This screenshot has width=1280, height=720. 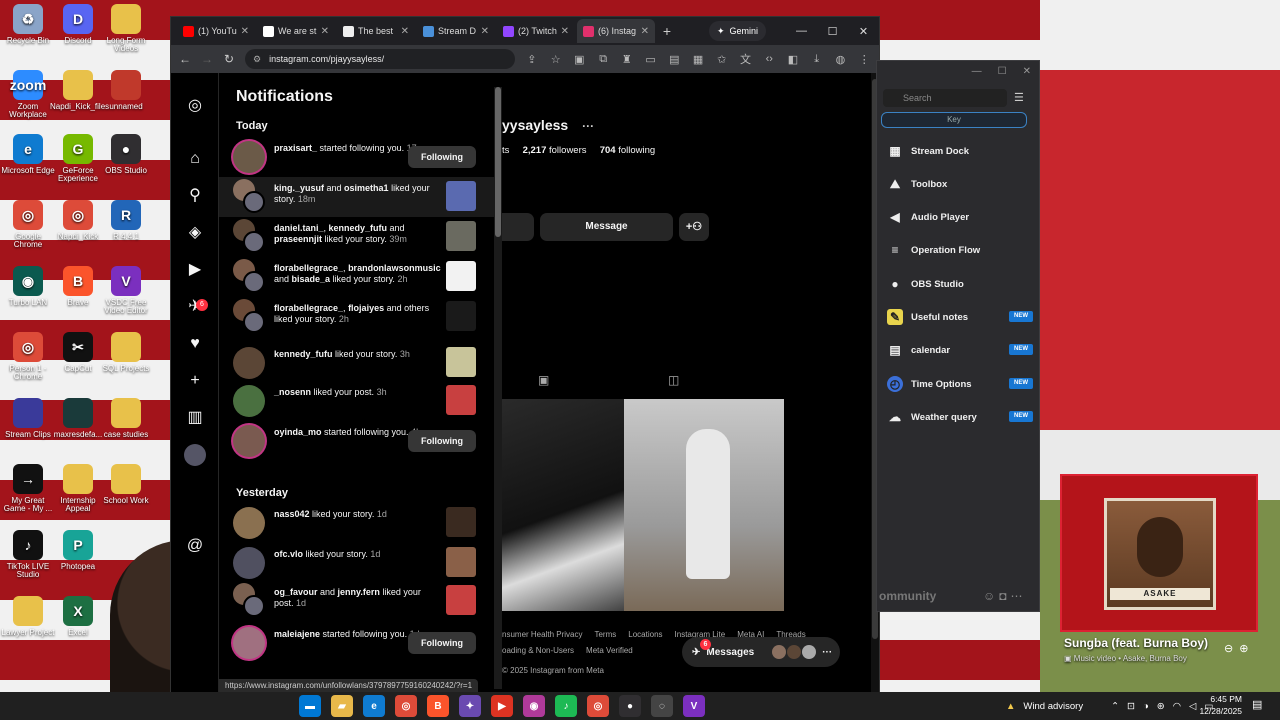 I want to click on translate-icon: 文, so click(x=746, y=59).